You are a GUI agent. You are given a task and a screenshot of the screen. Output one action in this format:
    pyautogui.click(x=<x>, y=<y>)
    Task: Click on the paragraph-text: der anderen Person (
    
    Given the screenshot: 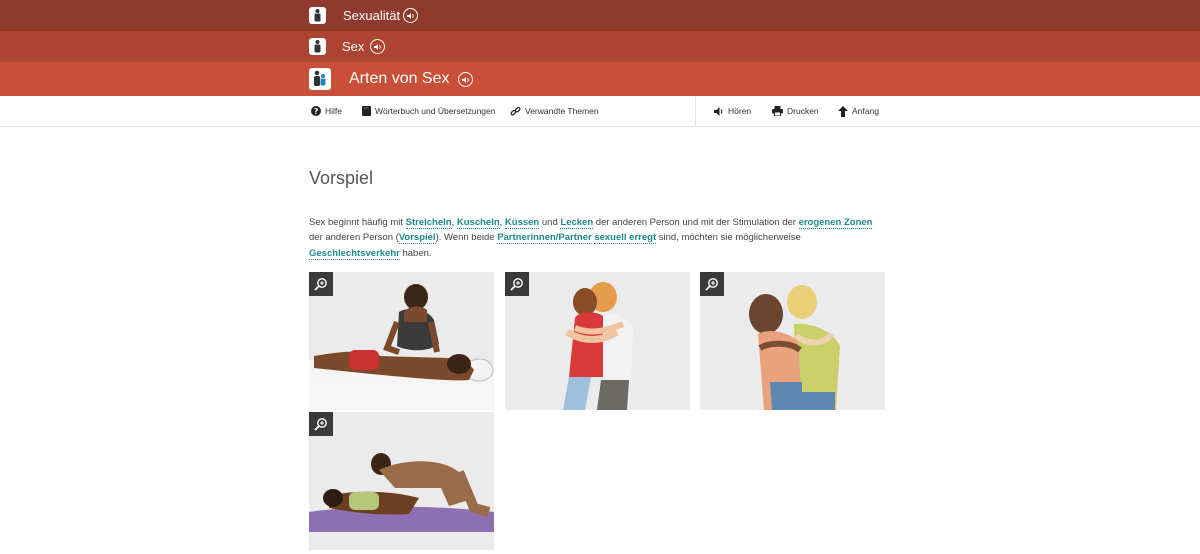 What is the action you would take?
    pyautogui.click(x=354, y=237)
    